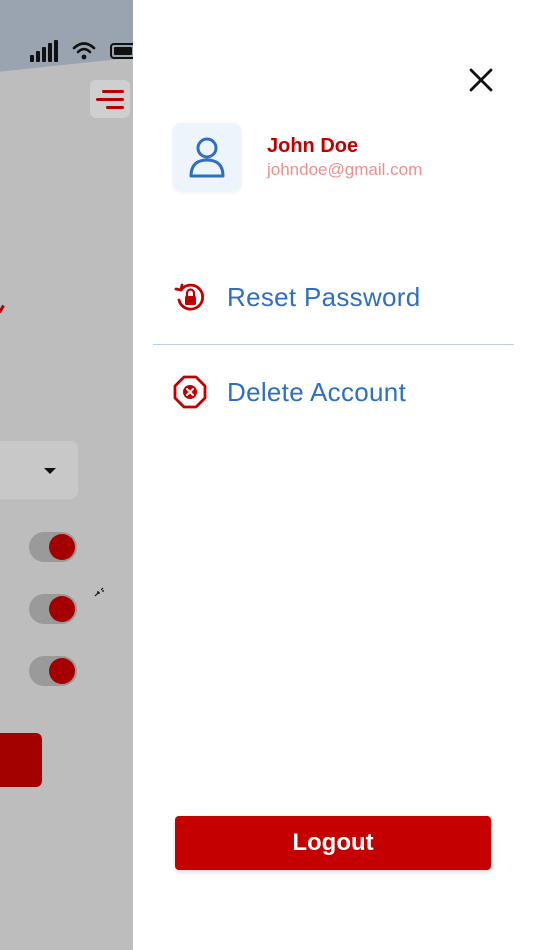 This screenshot has width=534, height=950. I want to click on caret-down-icon, so click(50, 471).